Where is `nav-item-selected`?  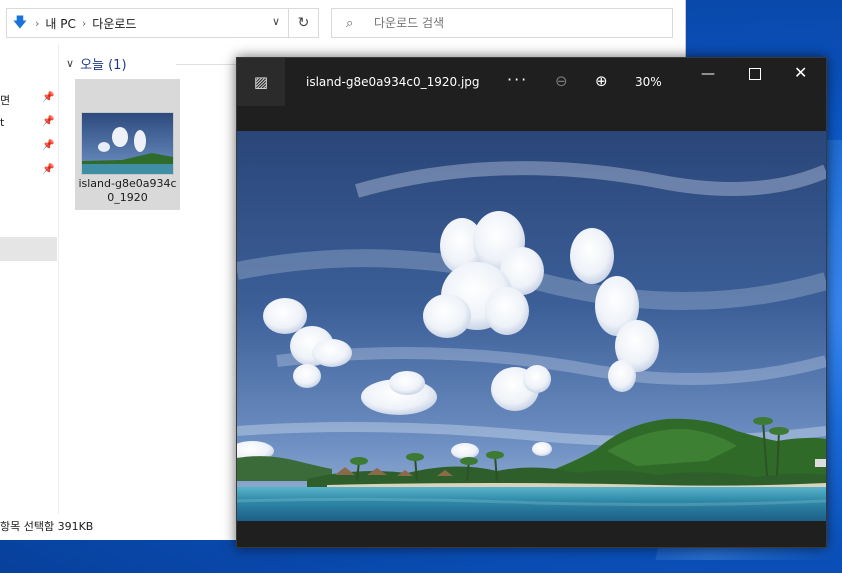
nav-item-selected is located at coordinates (28, 249).